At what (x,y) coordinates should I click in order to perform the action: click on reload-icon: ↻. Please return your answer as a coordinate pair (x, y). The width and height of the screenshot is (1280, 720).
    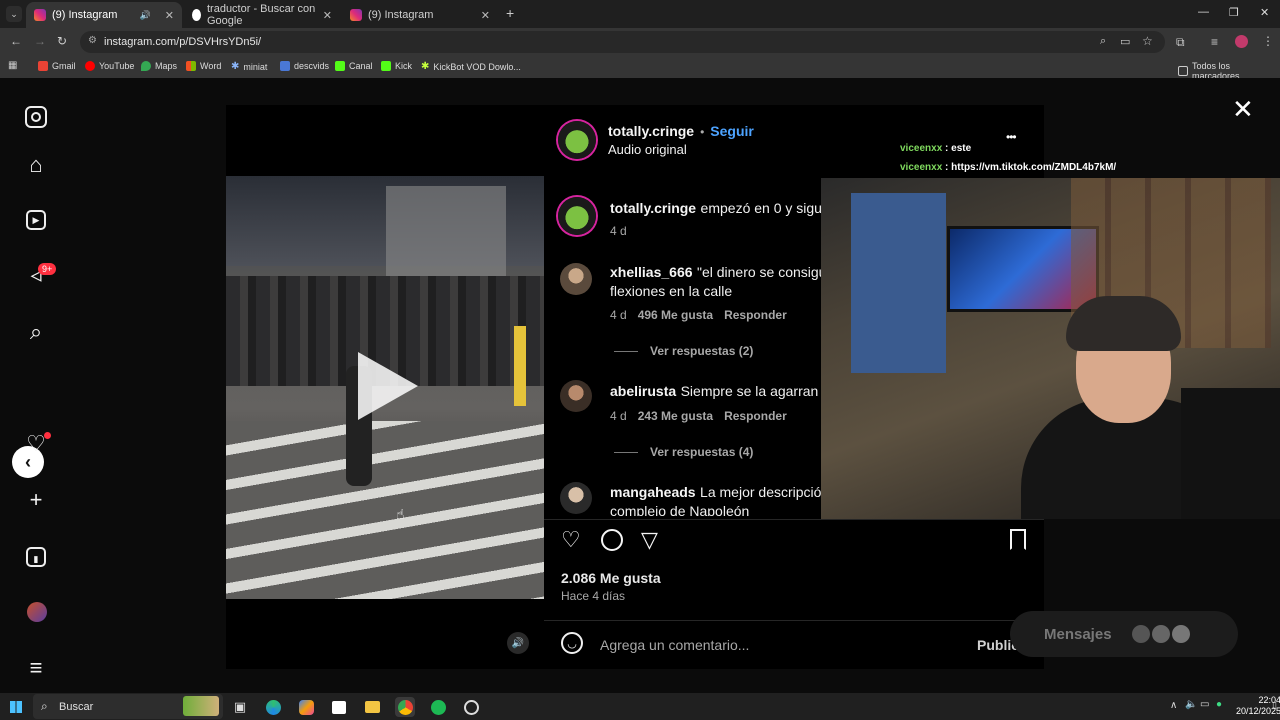
    Looking at the image, I should click on (62, 41).